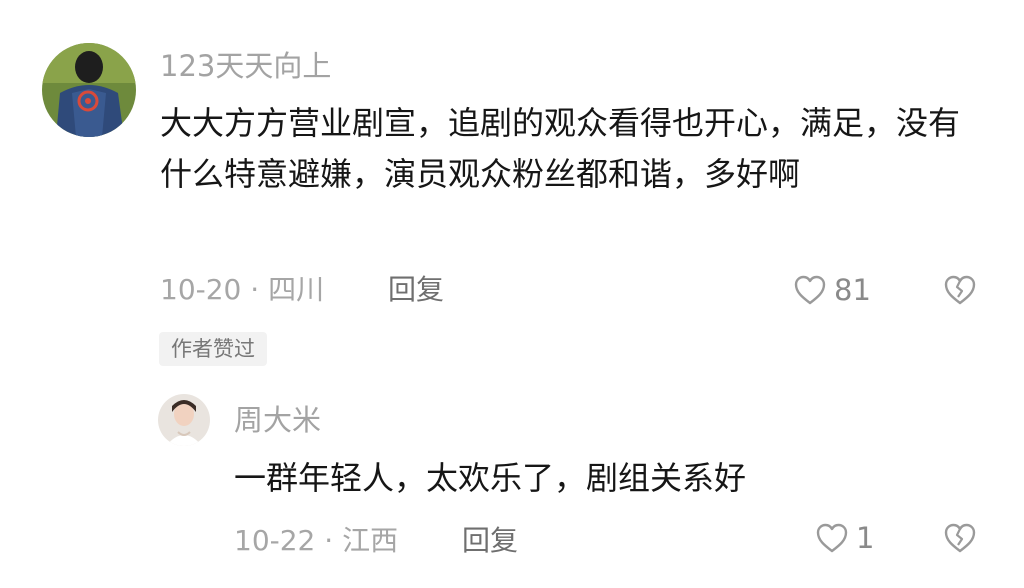 Image resolution: width=1024 pixels, height=588 pixels. I want to click on comment-date-location: 10-20 · 四川, so click(242, 289).